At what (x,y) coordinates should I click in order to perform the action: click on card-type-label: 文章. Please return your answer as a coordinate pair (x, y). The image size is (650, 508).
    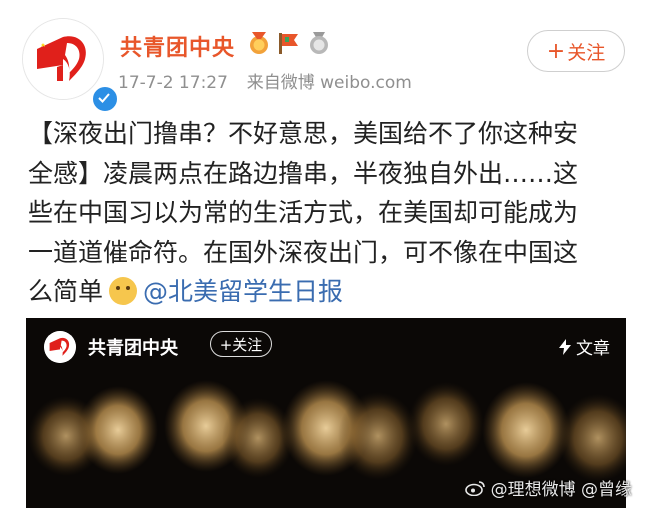
    Looking at the image, I should click on (584, 346).